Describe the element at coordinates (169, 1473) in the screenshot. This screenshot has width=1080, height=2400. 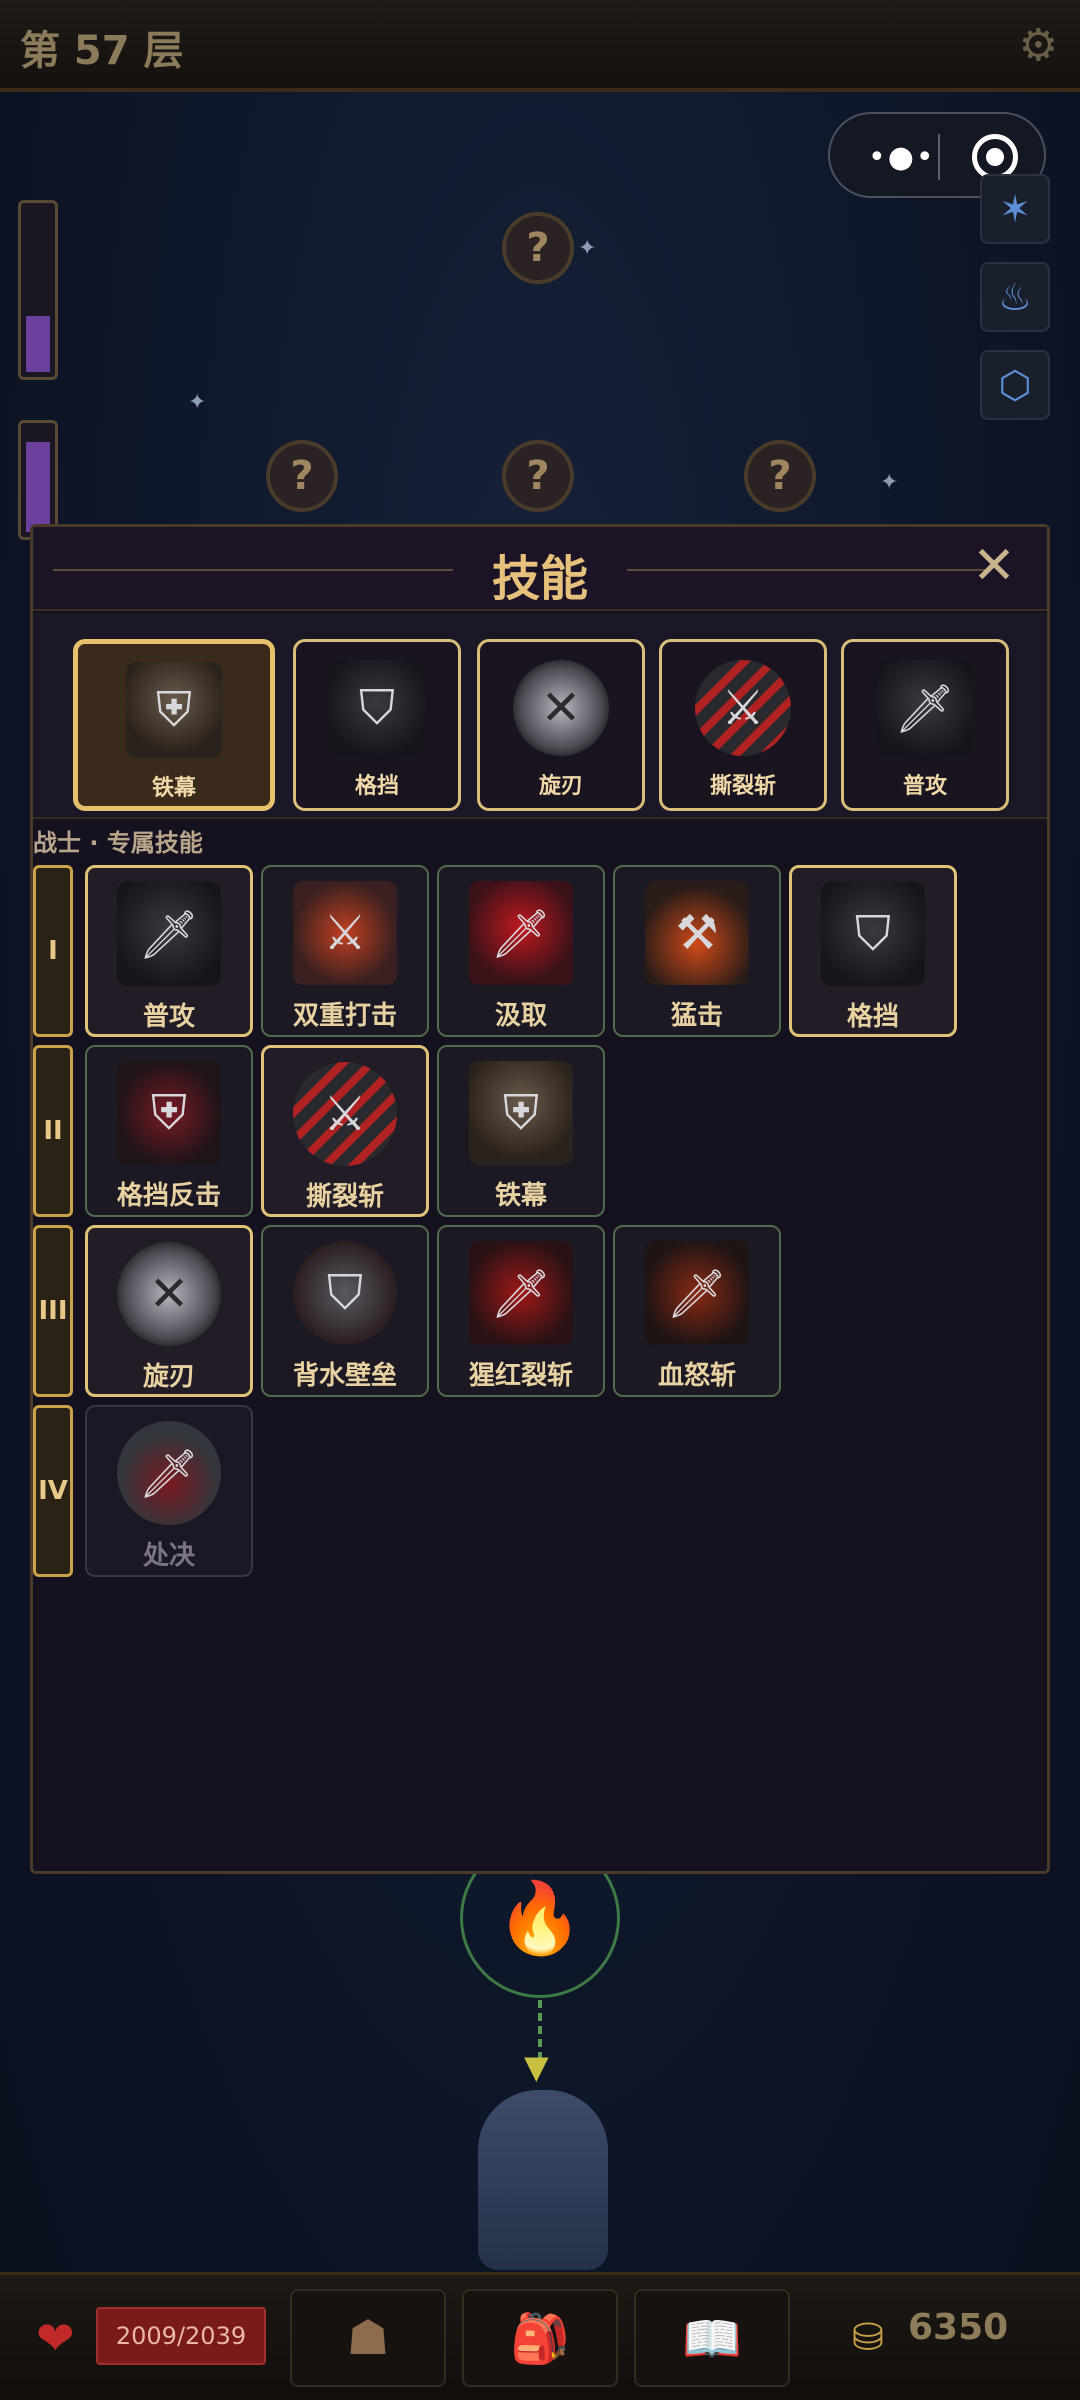
I see `execute-sword-icon: 🗡` at that location.